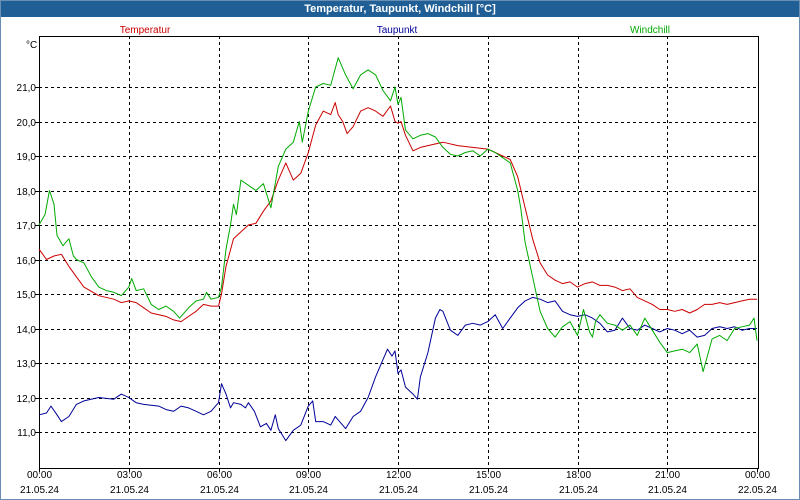 This screenshot has height=500, width=800. What do you see at coordinates (31, 45) in the screenshot?
I see `y-axis-unit-label: °C` at bounding box center [31, 45].